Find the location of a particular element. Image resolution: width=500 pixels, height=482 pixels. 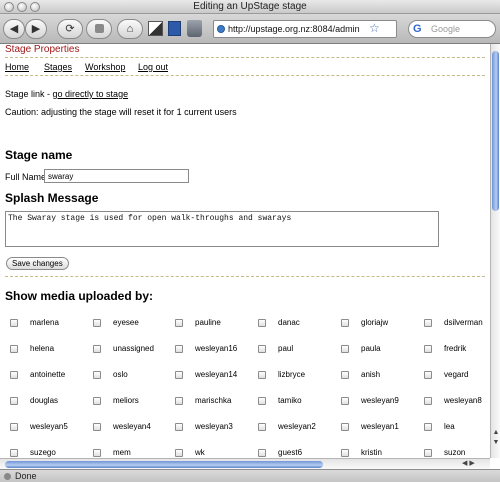

sidebar-icon is located at coordinates (174, 28).